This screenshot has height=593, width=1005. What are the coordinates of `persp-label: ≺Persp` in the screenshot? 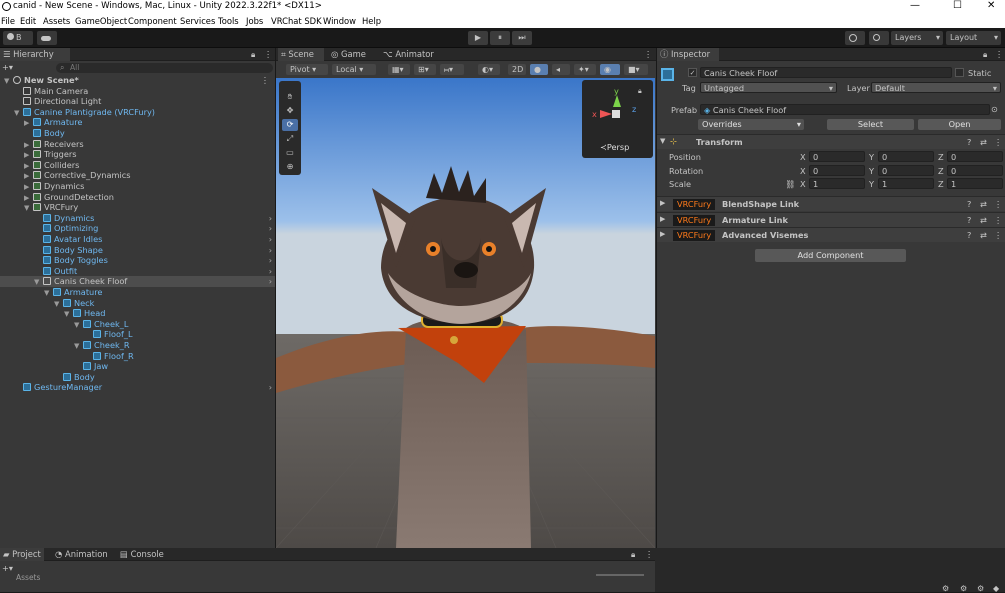 It's located at (614, 147).